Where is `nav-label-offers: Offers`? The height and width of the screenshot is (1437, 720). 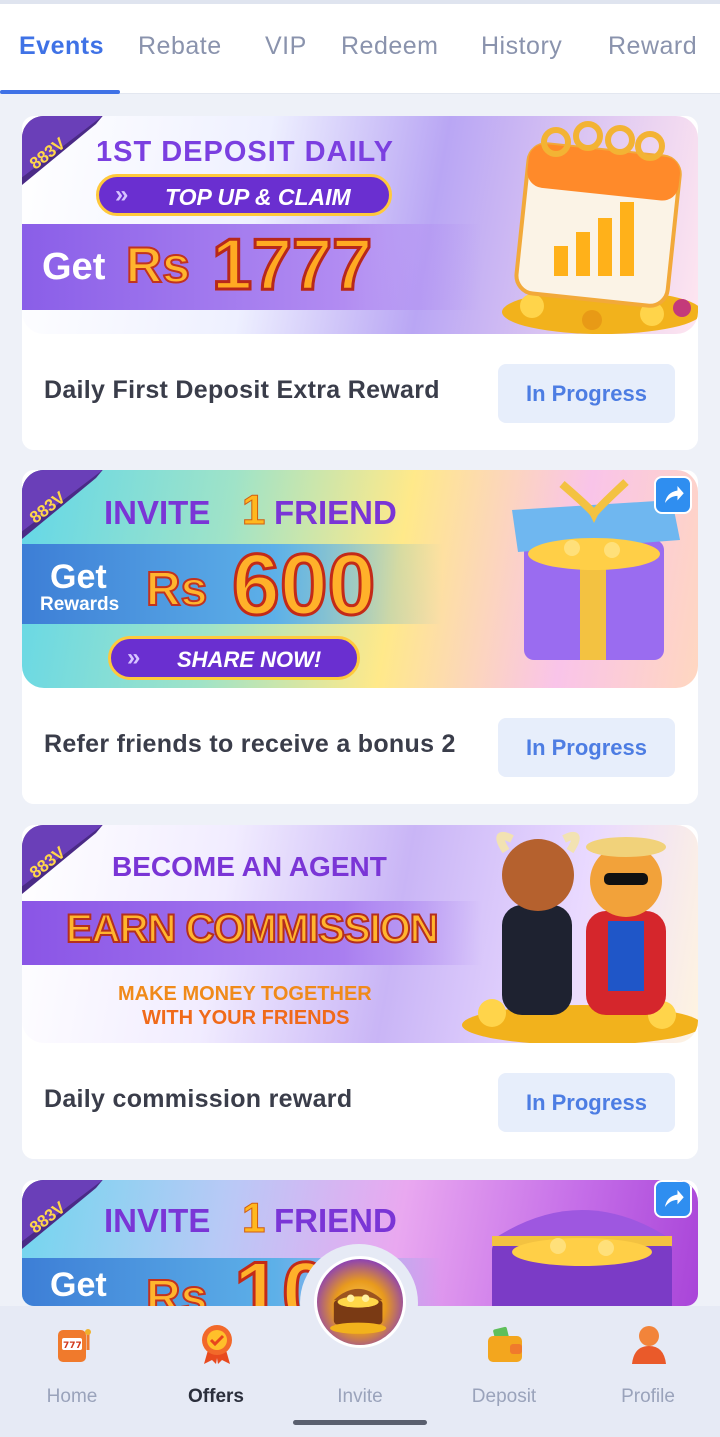 nav-label-offers: Offers is located at coordinates (216, 1396).